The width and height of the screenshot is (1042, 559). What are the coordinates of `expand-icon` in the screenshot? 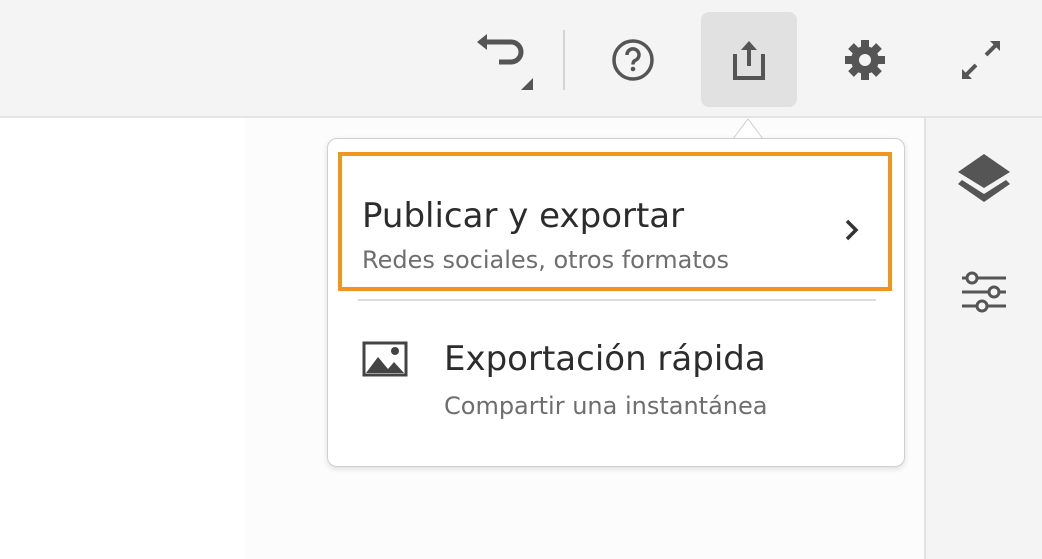 It's located at (981, 59).